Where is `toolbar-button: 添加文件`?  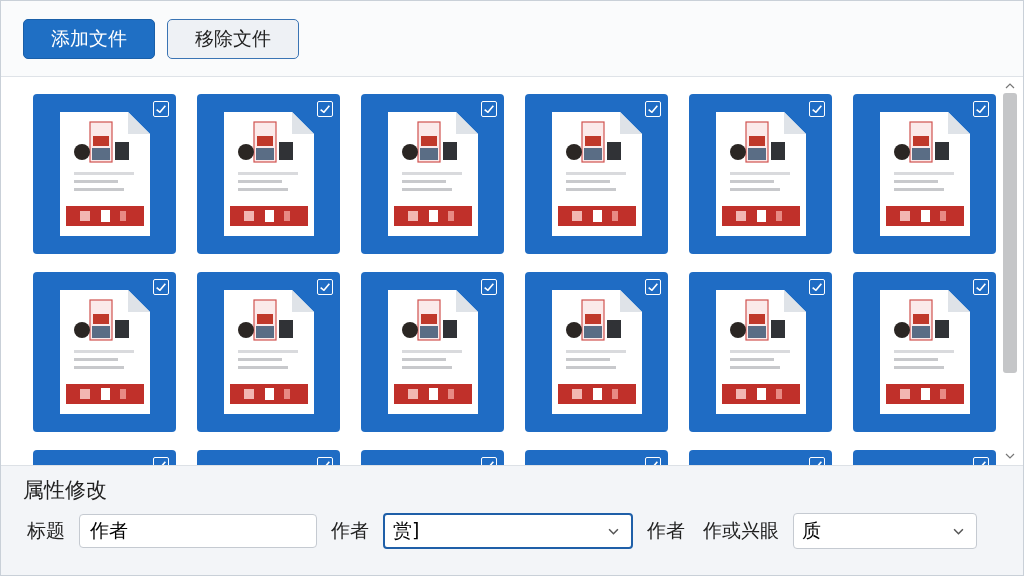
toolbar-button: 添加文件 is located at coordinates (89, 38).